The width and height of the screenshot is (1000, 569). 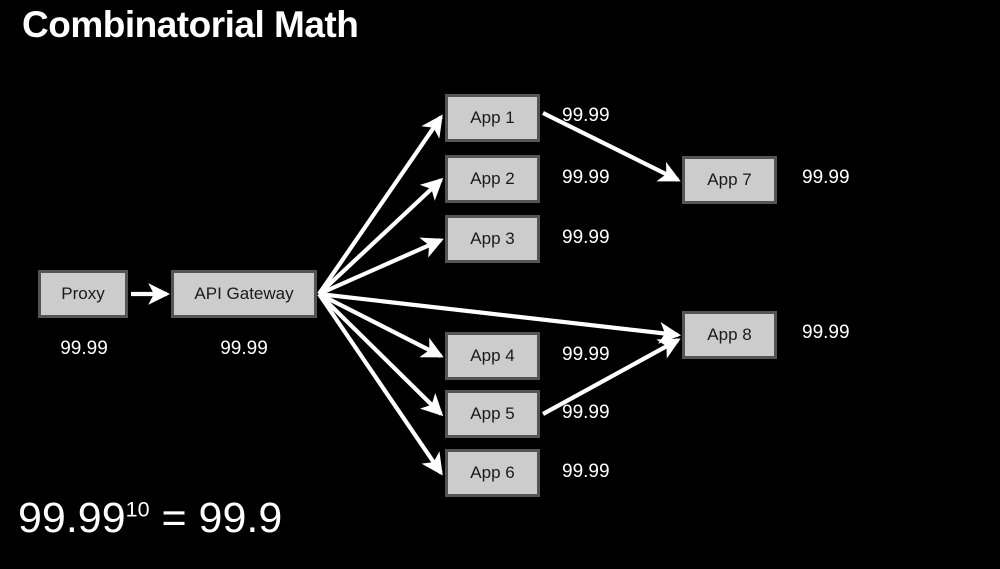 I want to click on node-app4: App 4, so click(x=492, y=356).